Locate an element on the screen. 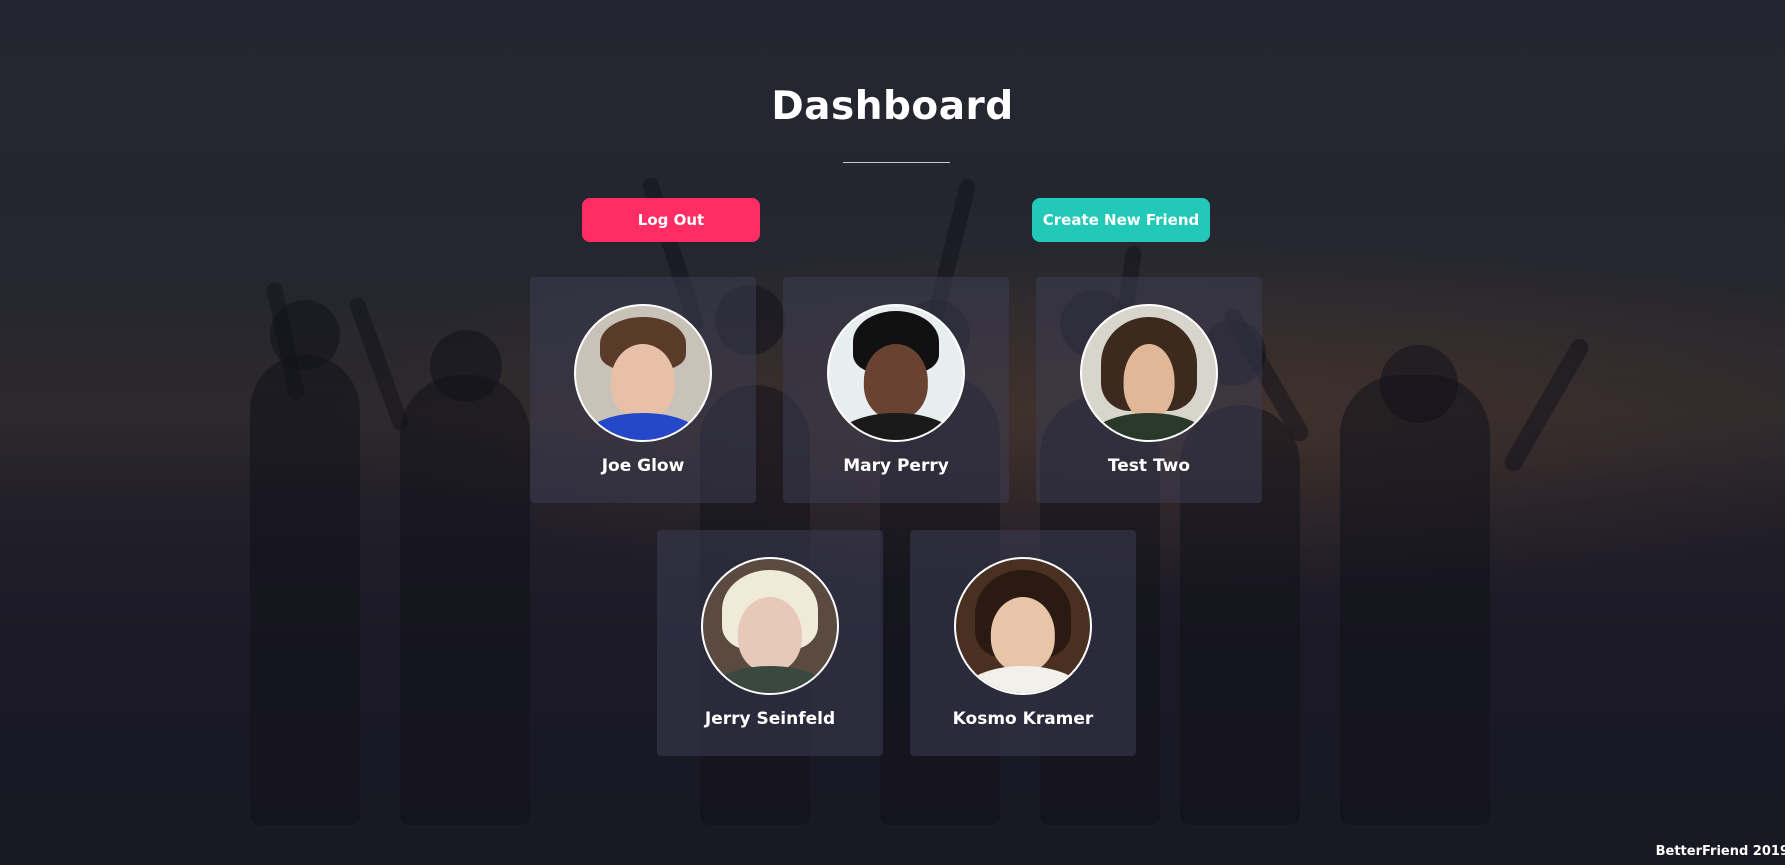  friend-name: Joe Glow is located at coordinates (643, 466).